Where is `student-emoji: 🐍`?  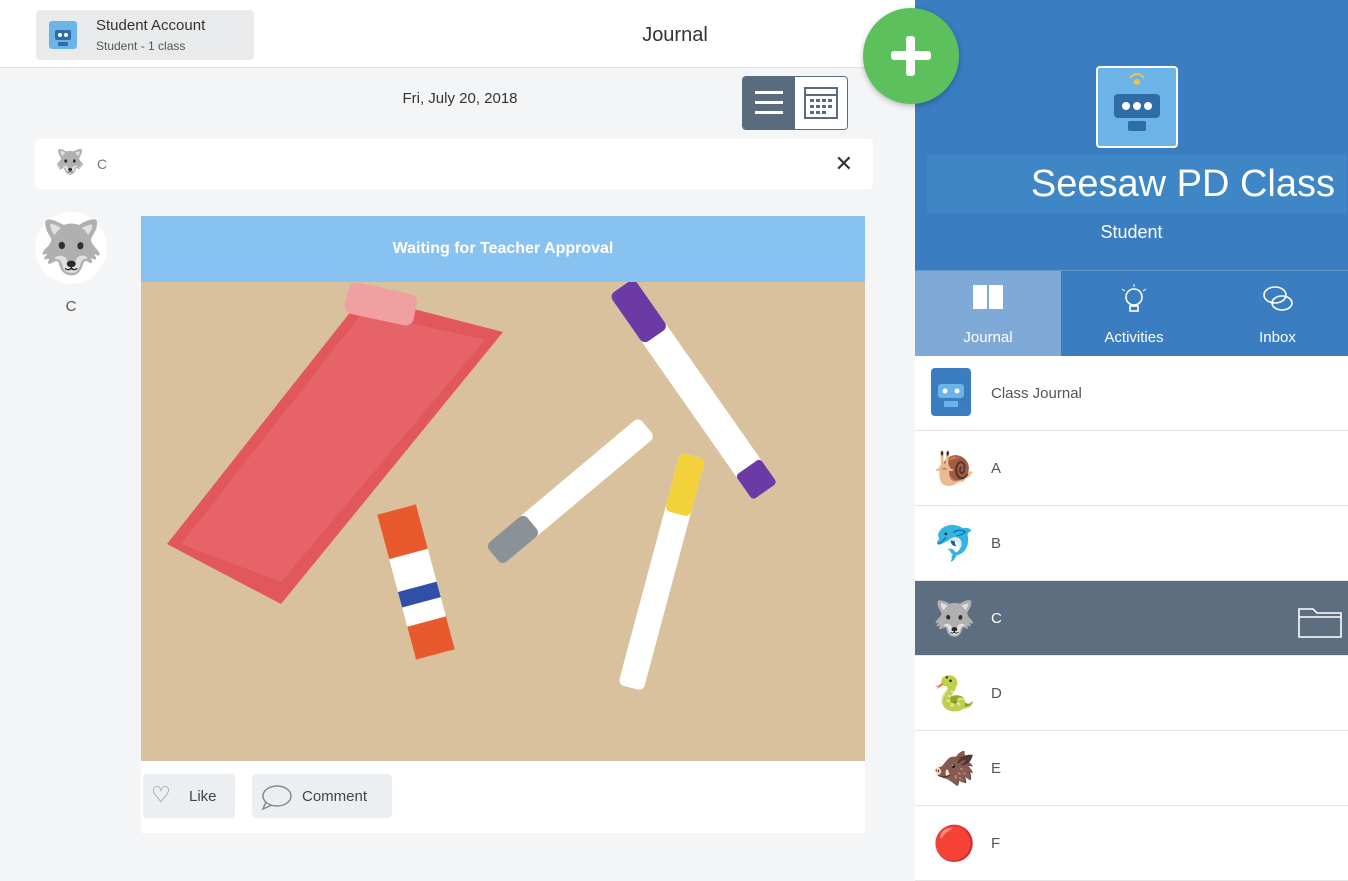
student-emoji: 🐍 is located at coordinates (954, 694).